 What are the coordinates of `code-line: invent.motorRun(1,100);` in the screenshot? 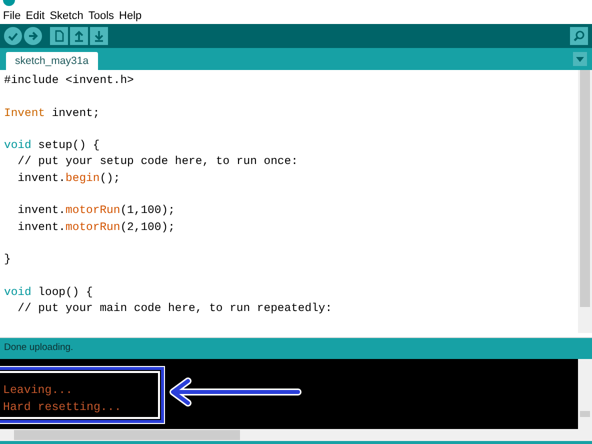 It's located at (96, 212).